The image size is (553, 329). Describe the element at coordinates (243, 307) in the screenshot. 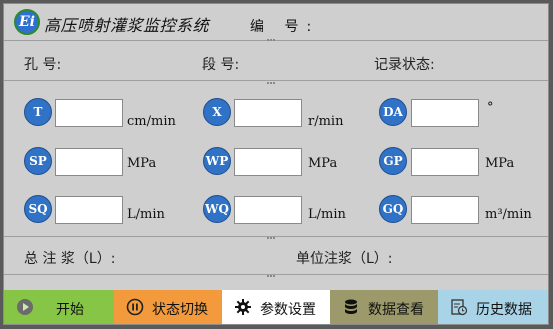

I see `gear-icon` at that location.